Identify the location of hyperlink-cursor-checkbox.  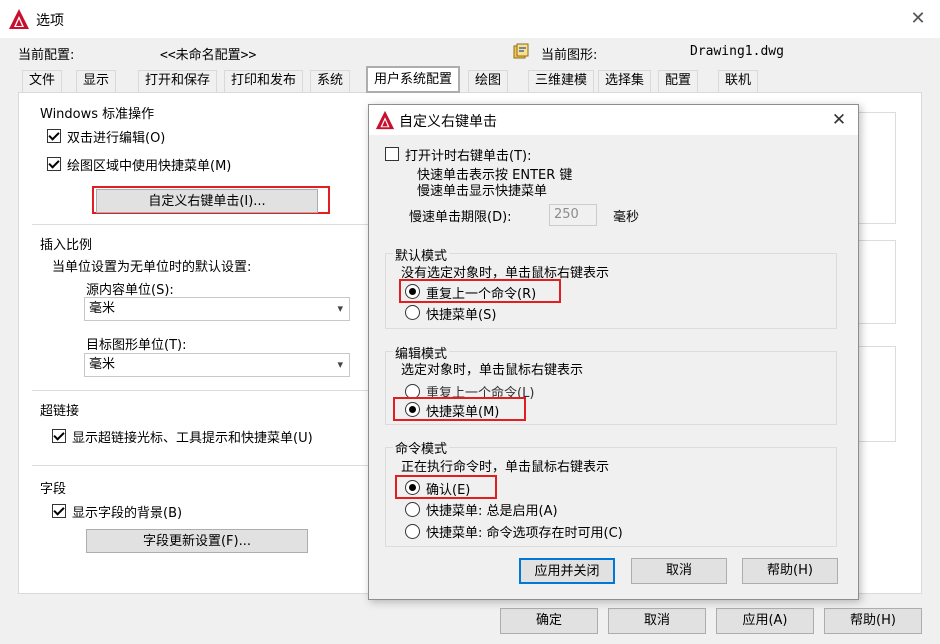
(59, 436).